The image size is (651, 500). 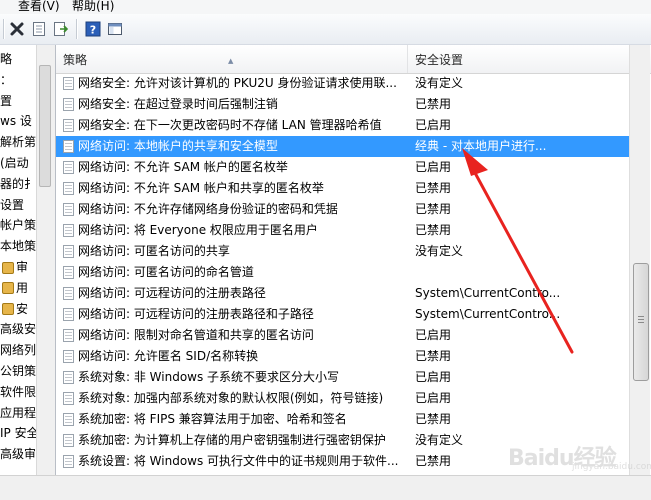 I want to click on watermark-sub: jingyan.baidu.com, so click(x=611, y=467).